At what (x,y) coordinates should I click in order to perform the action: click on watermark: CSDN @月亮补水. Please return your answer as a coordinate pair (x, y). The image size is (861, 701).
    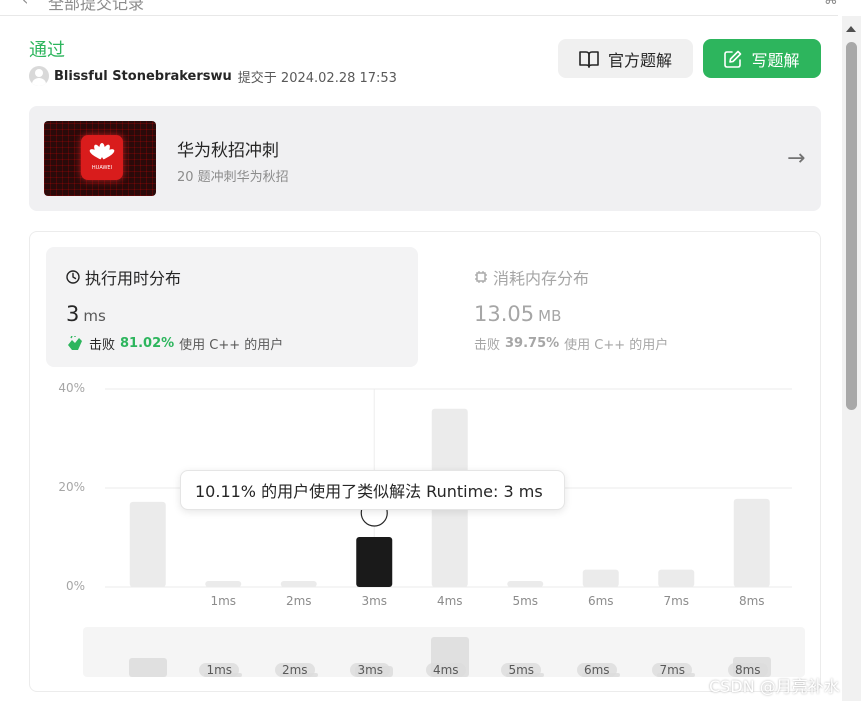
    Looking at the image, I should click on (774, 686).